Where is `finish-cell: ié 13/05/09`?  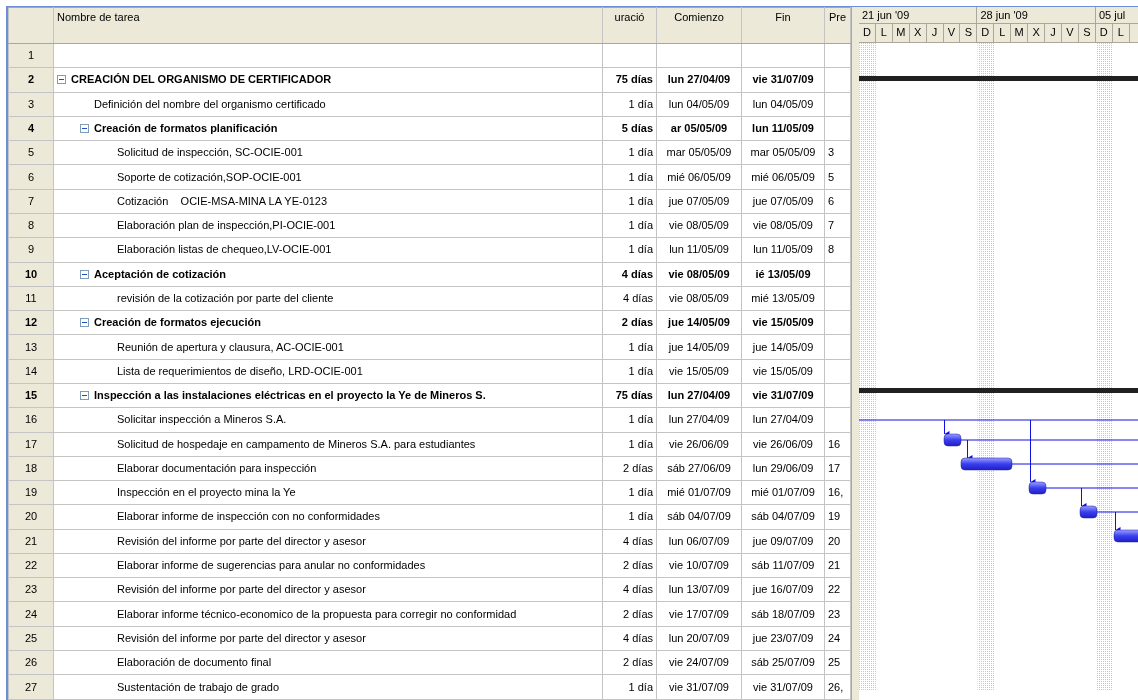
finish-cell: ié 13/05/09 is located at coordinates (783, 274).